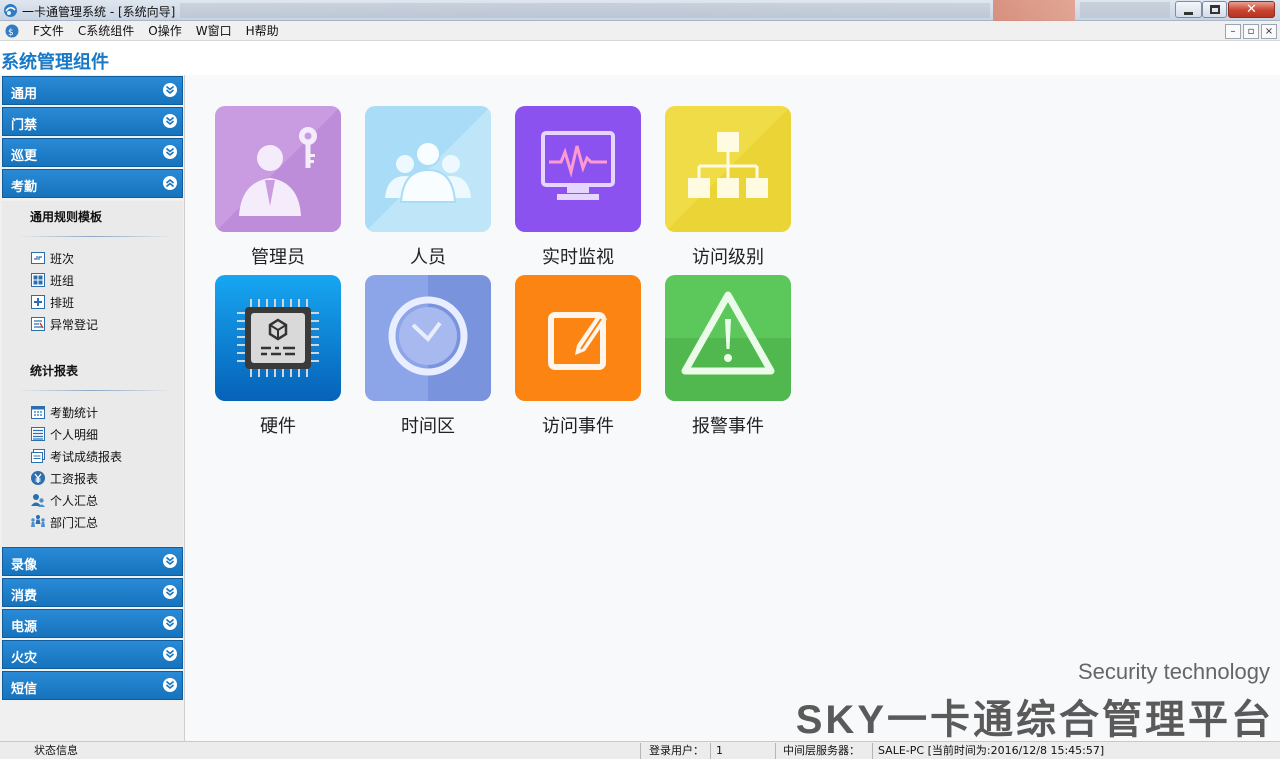 This screenshot has width=1280, height=759. Describe the element at coordinates (64, 478) in the screenshot. I see `nav-item-salary-report: 工资报表` at that location.